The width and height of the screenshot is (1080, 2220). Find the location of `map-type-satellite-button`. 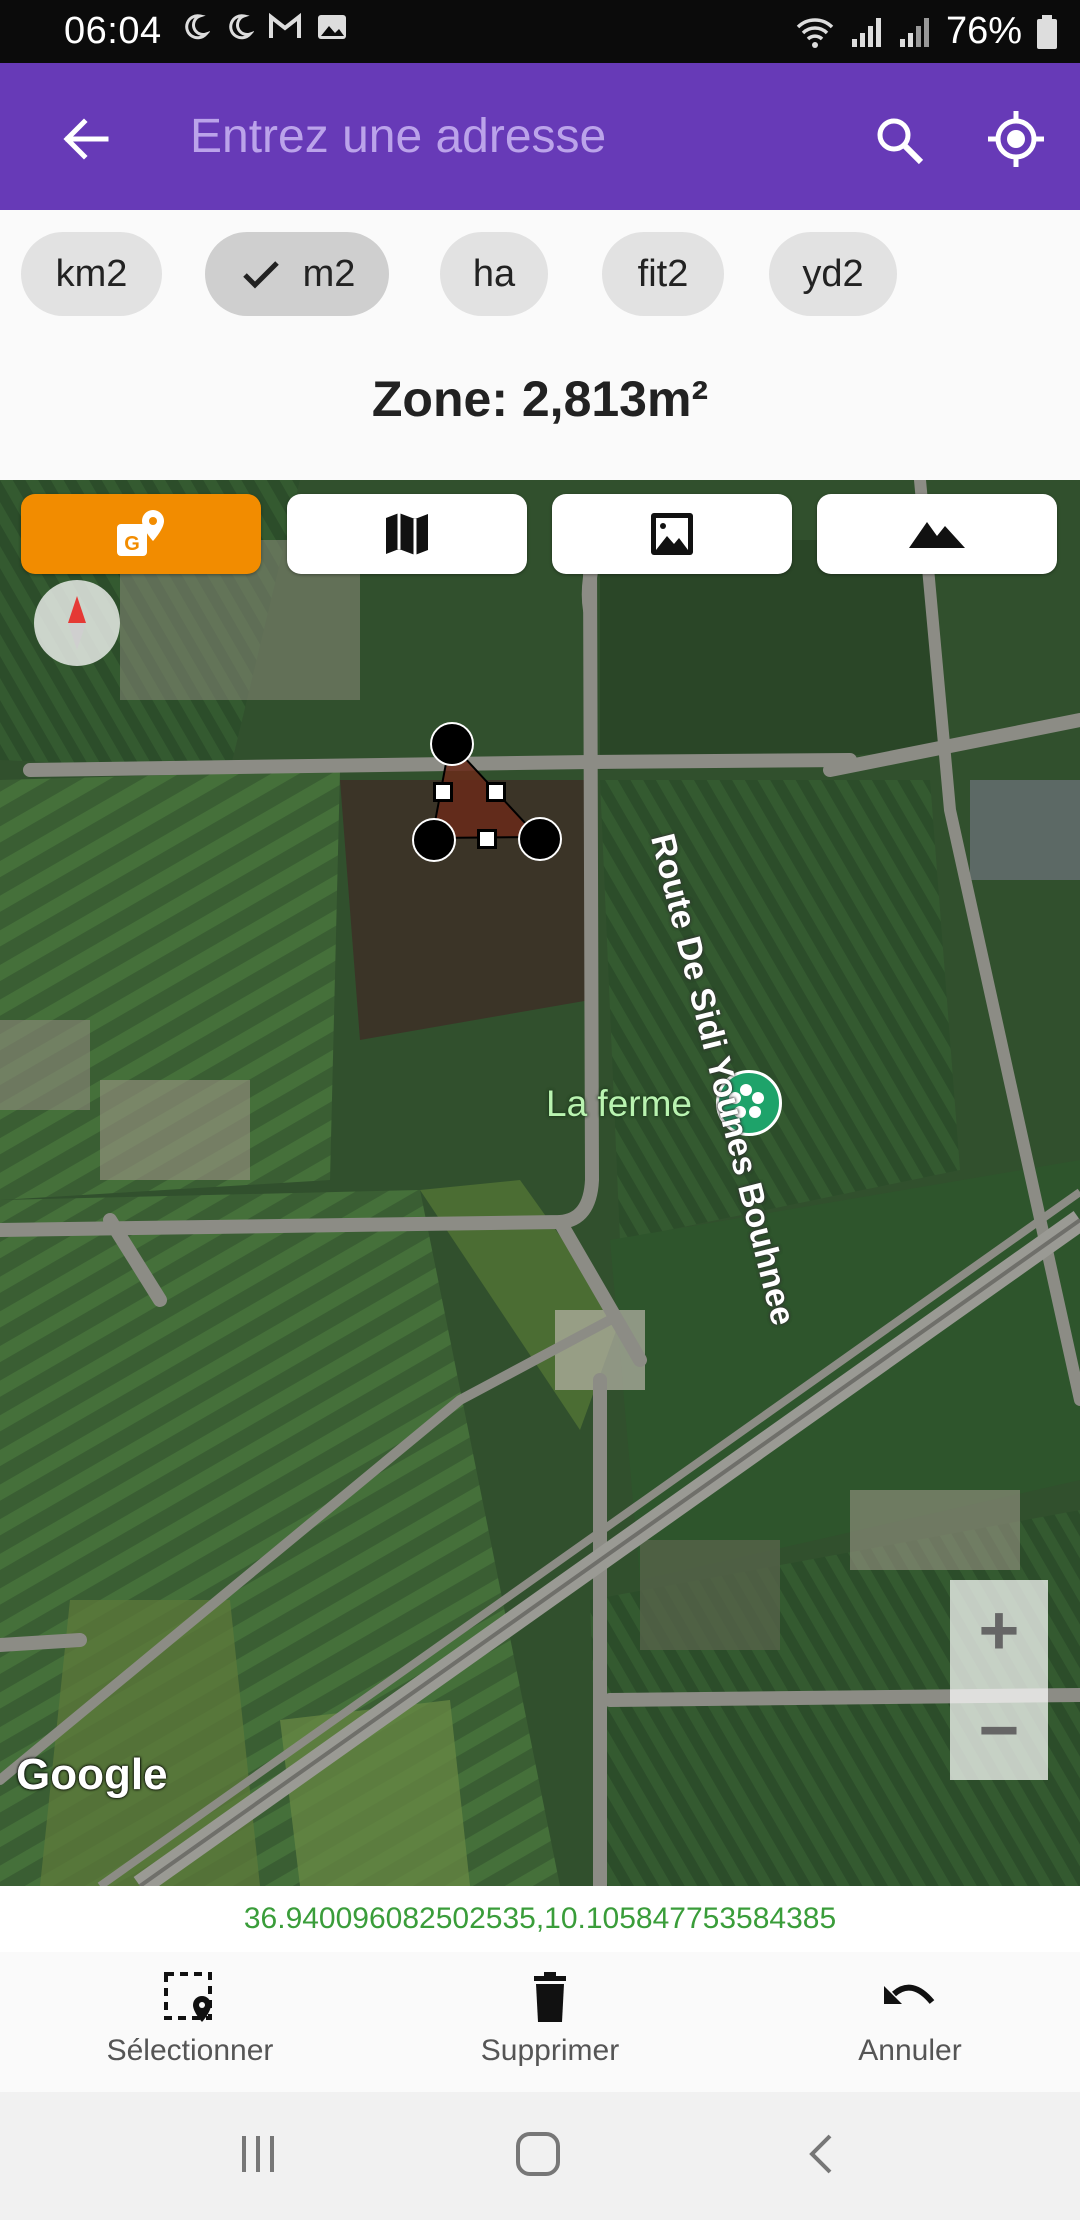

map-type-satellite-button is located at coordinates (672, 534).